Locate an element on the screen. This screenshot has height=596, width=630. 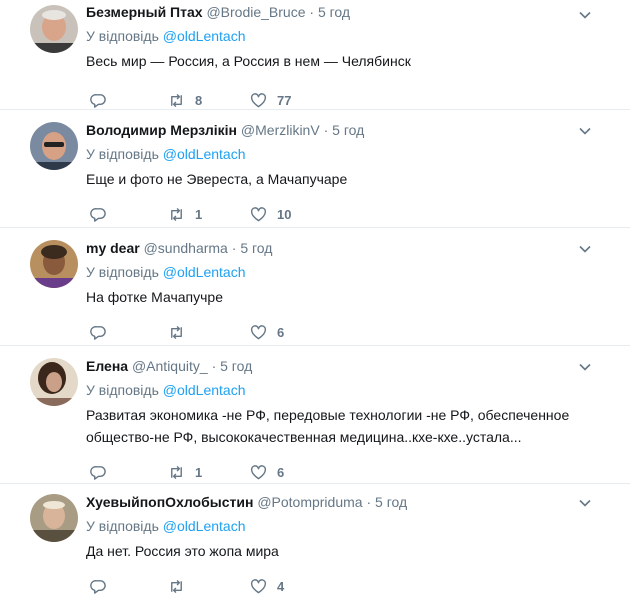
author-handle: @MerzlikinV is located at coordinates (280, 130).